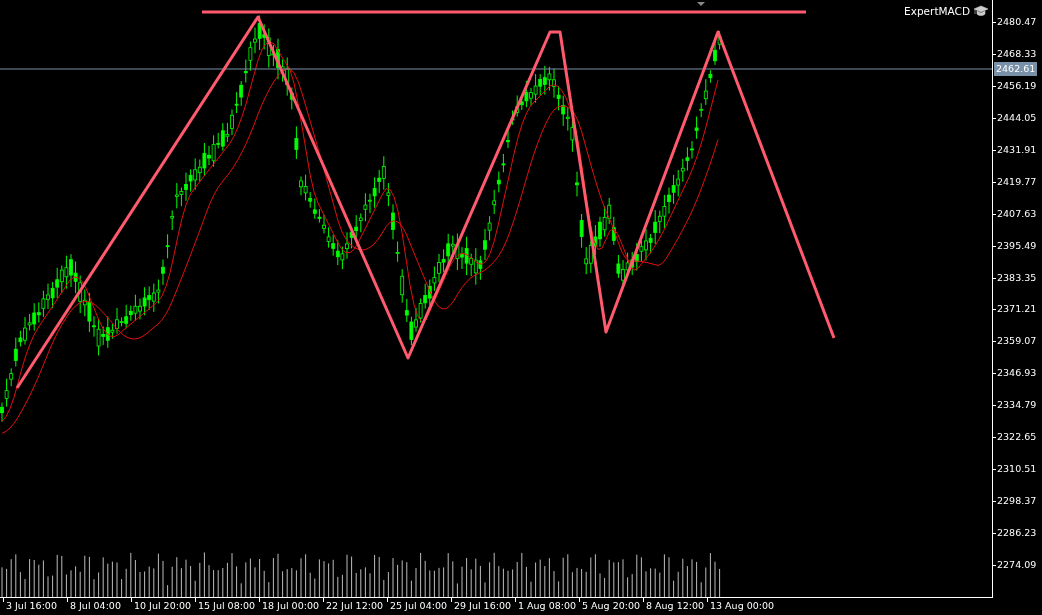 The width and height of the screenshot is (1042, 615). Describe the element at coordinates (1015, 181) in the screenshot. I see `price-label: 2419.77` at that location.